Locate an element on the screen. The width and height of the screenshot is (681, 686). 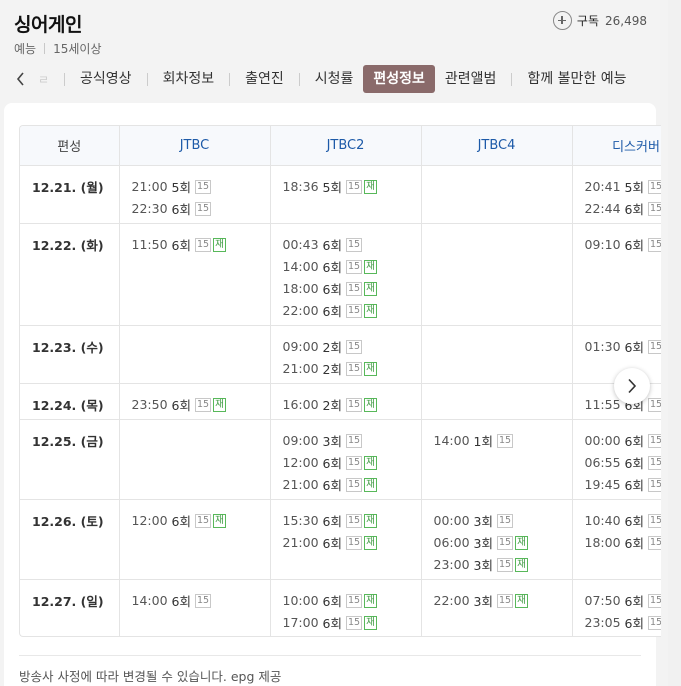
broadcast-entry: 22:30 6회 15 is located at coordinates (201, 209).